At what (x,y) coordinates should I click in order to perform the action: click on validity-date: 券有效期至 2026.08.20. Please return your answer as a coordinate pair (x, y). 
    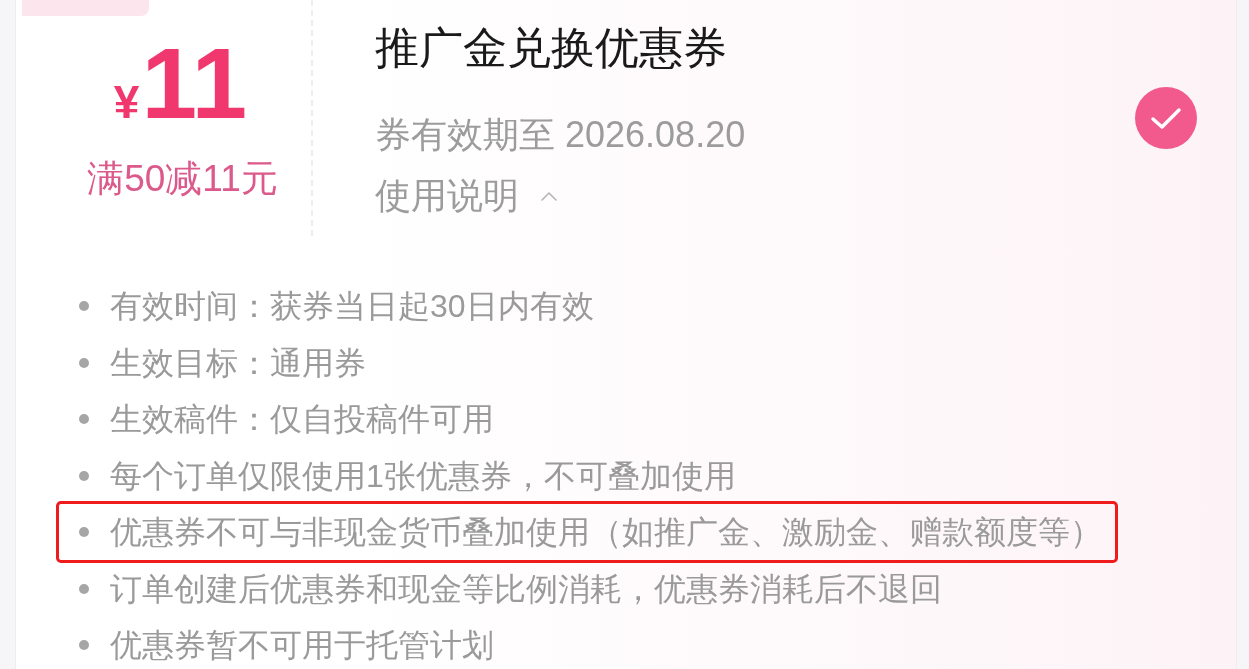
    Looking at the image, I should click on (560, 134).